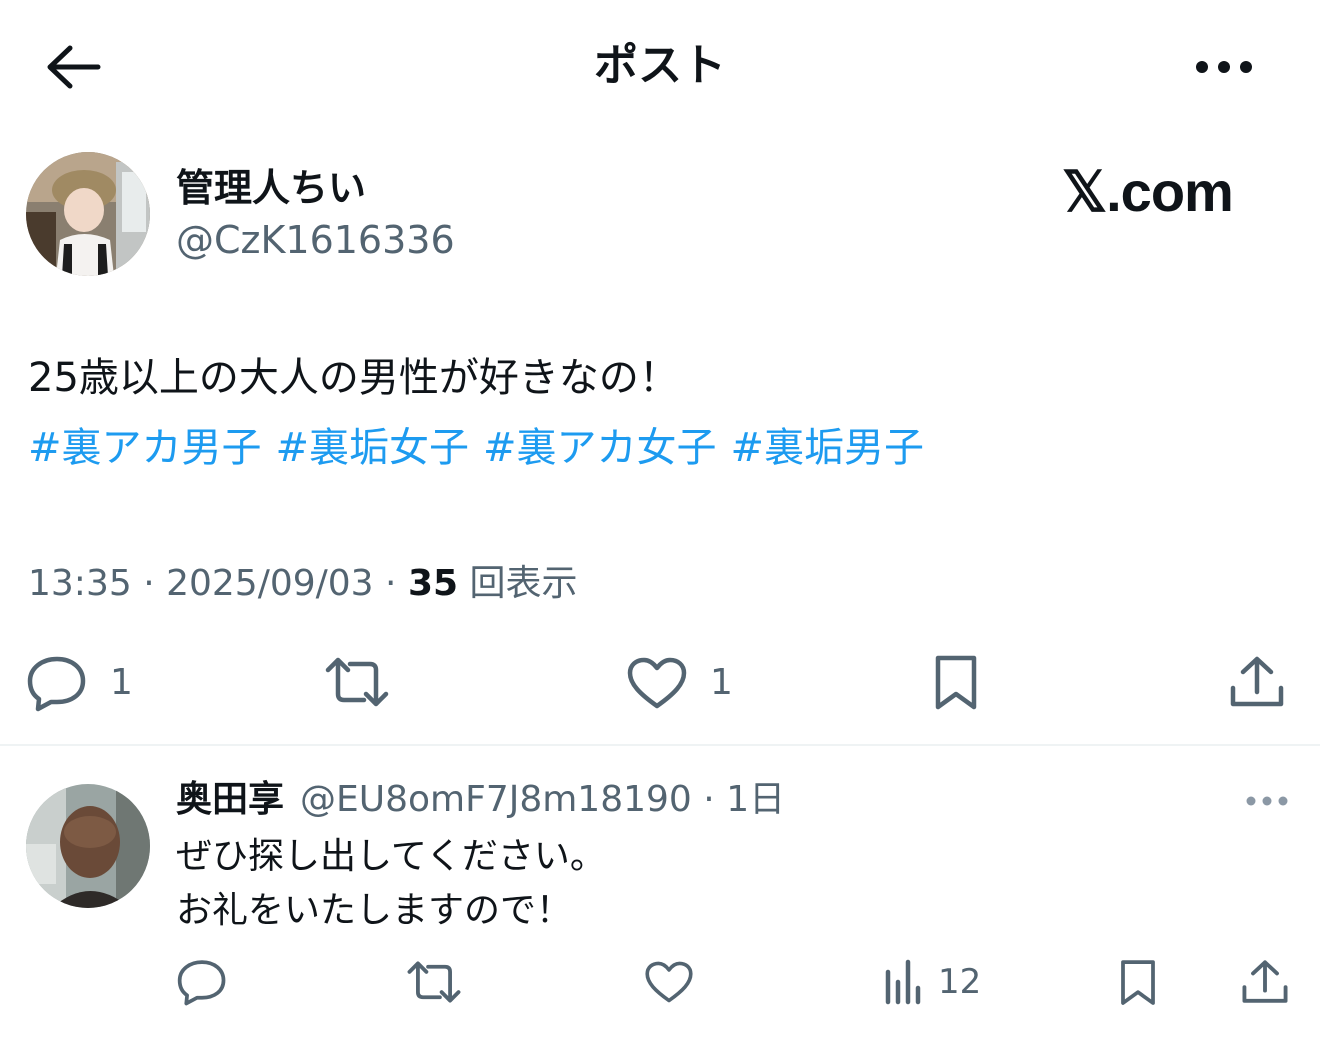 This screenshot has width=1320, height=1051. Describe the element at coordinates (960, 982) in the screenshot. I see `reply-views-count: 12` at that location.